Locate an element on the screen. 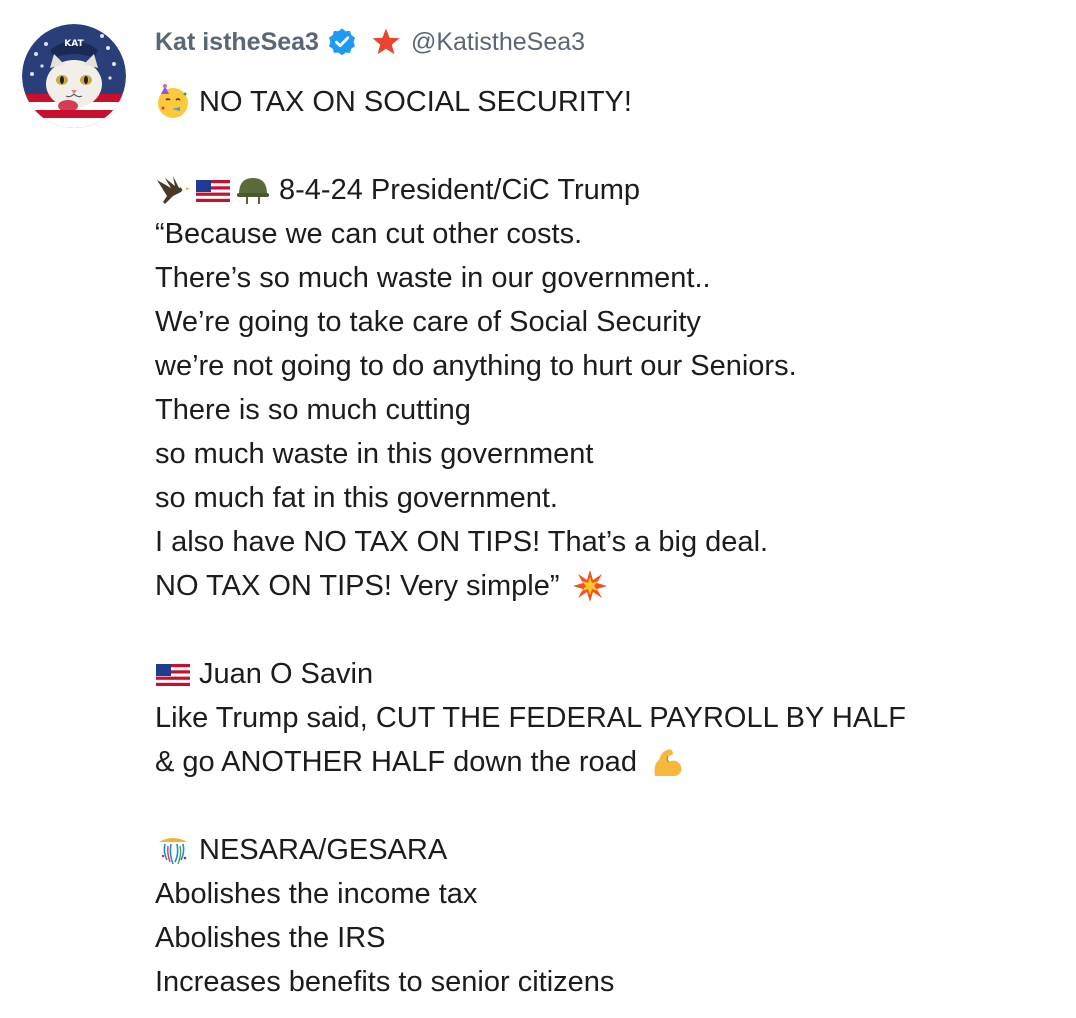  post-line: Juan O Savin is located at coordinates (605, 674).